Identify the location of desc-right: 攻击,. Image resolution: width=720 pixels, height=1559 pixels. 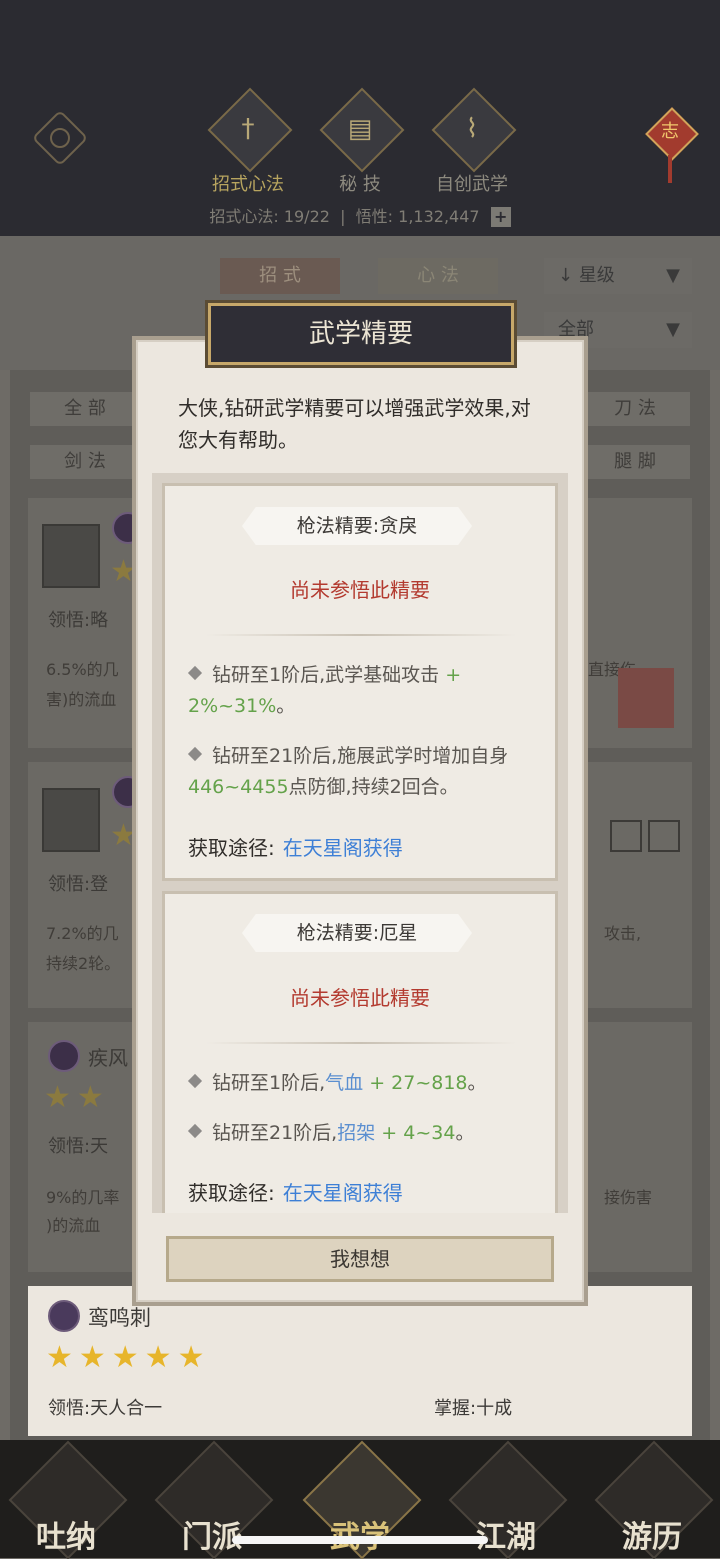
(623, 933).